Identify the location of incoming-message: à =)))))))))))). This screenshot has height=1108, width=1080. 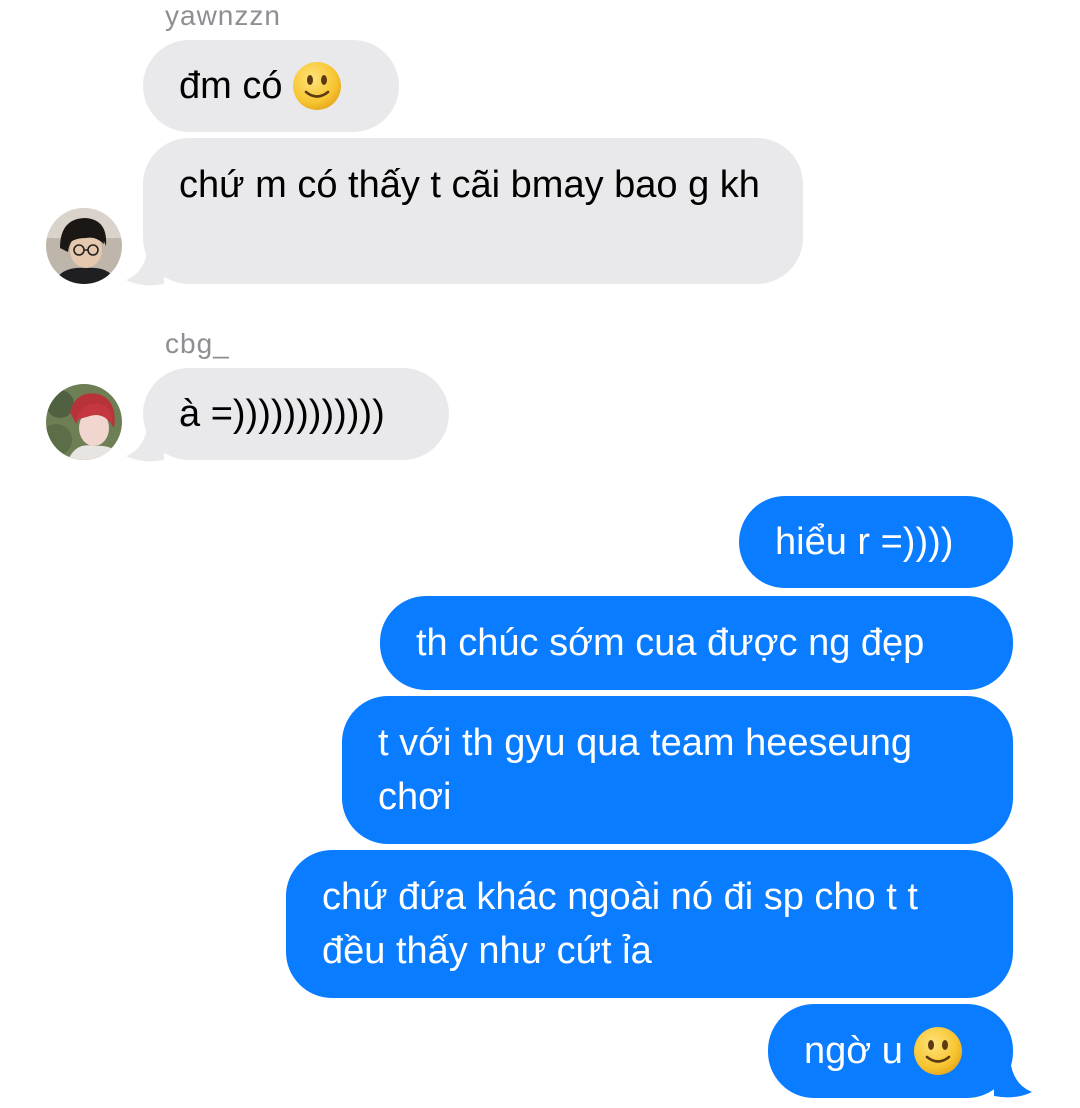
(296, 414).